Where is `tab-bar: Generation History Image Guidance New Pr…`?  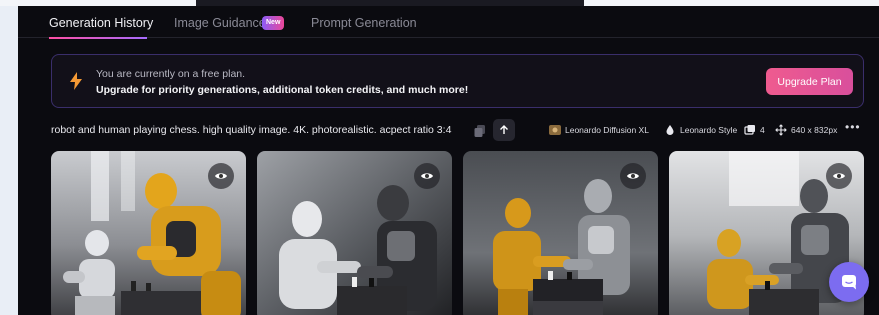
tab-bar: Generation History Image Guidance New Pr… is located at coordinates (448, 22).